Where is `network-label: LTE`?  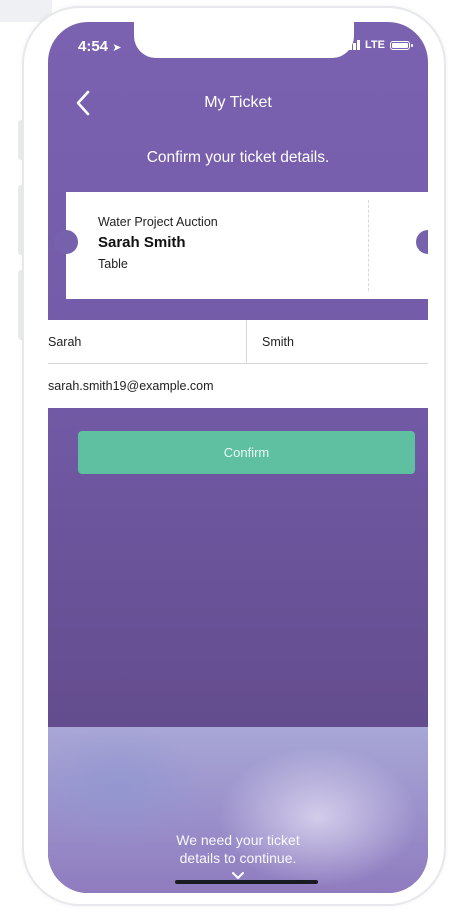
network-label: LTE is located at coordinates (375, 45).